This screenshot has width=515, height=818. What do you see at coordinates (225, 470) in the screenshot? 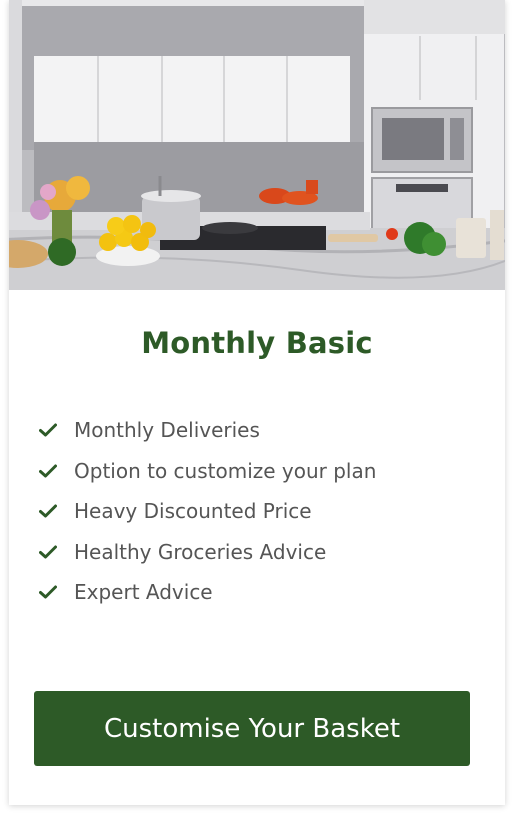
I see `feature-label: Option to customize your plan` at bounding box center [225, 470].